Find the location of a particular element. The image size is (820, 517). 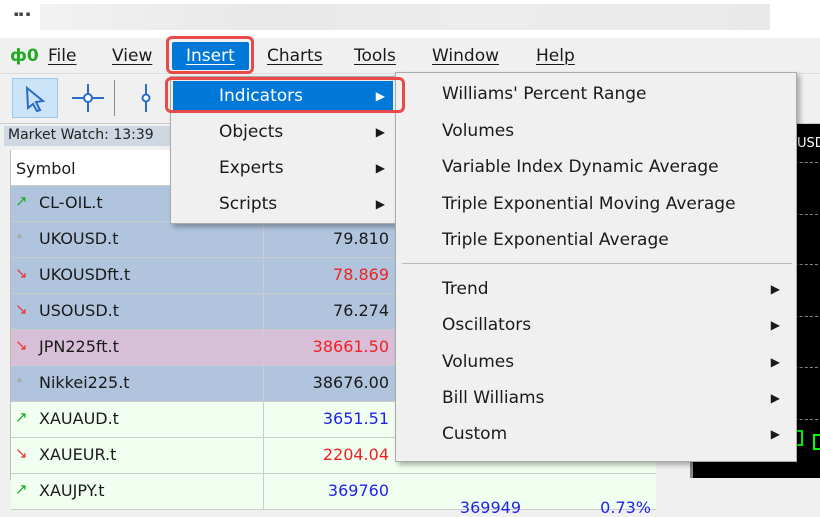

indicator-item: Triple Exponential Moving Average is located at coordinates (596, 206).